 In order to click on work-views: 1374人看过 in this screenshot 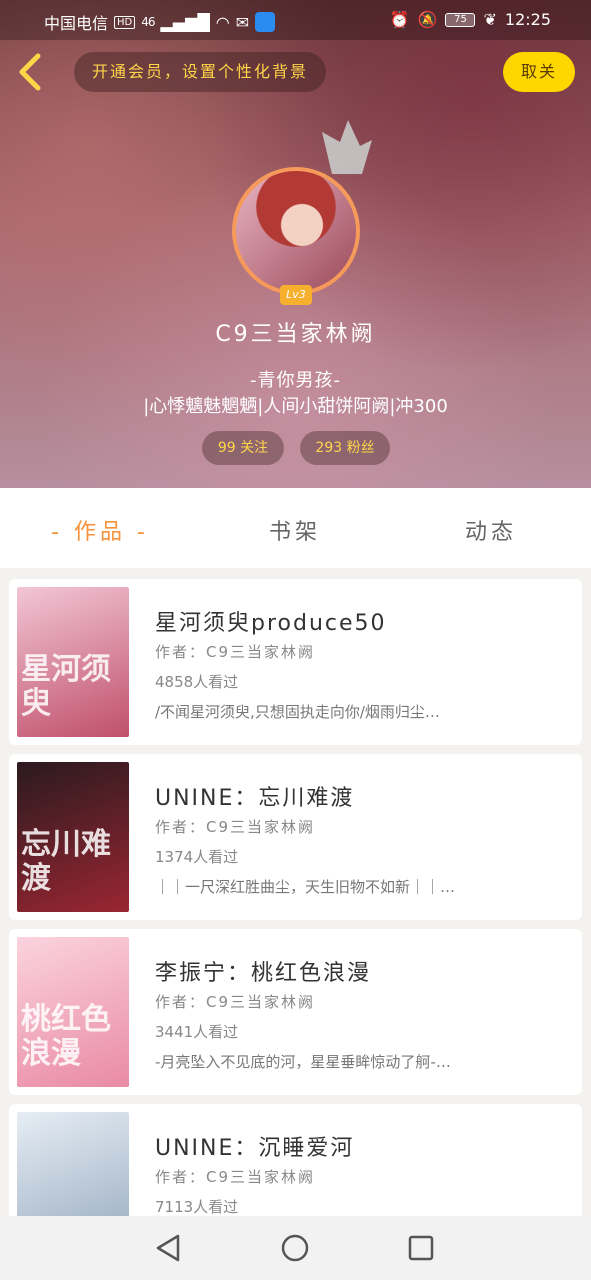, I will do `click(197, 857)`.